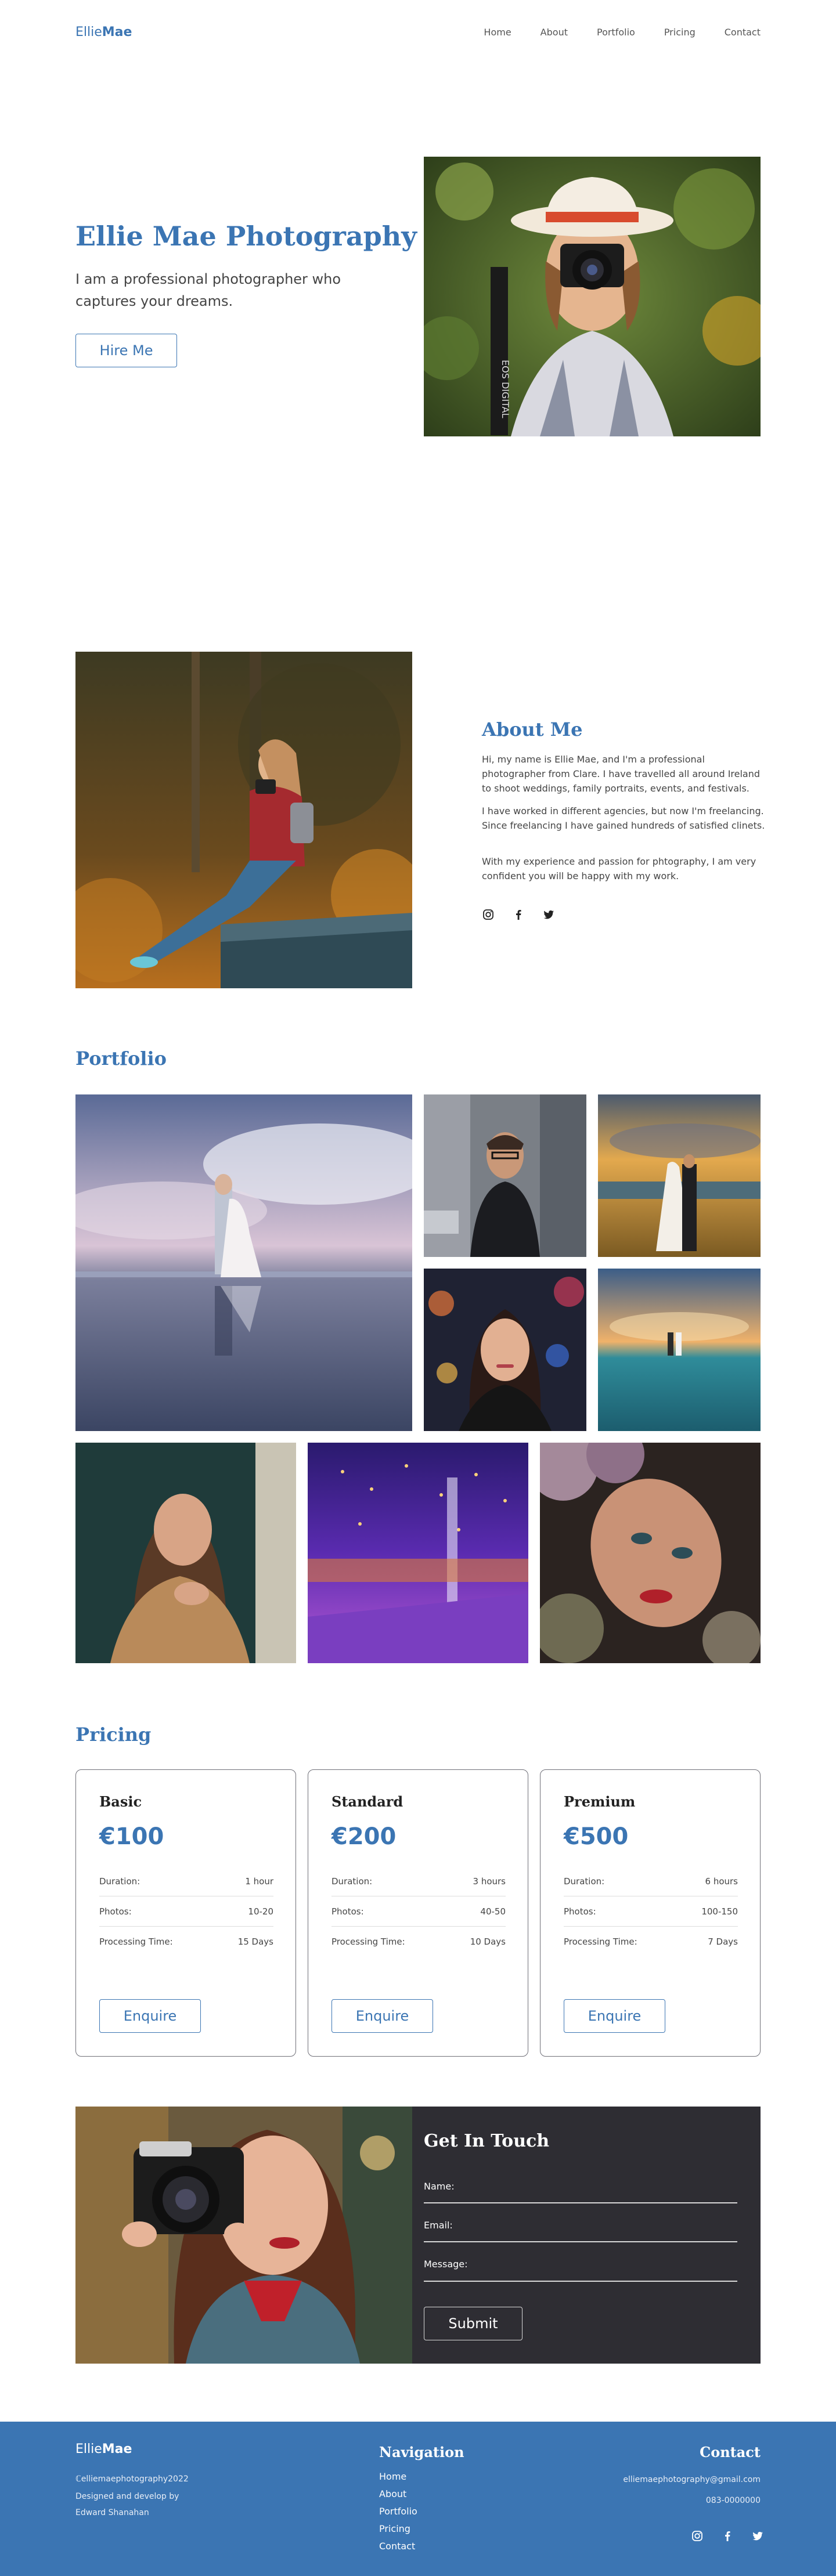 The image size is (836, 2576). What do you see at coordinates (244, 820) in the screenshot?
I see `about-photo` at bounding box center [244, 820].